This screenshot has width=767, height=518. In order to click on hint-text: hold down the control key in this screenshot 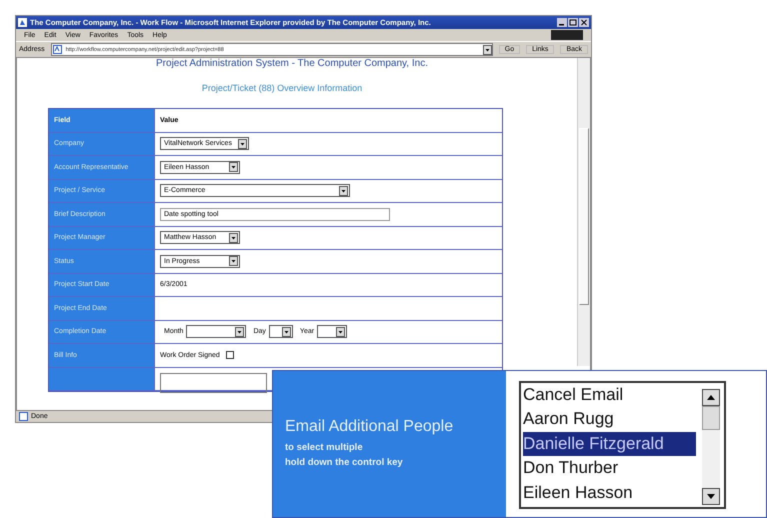, I will do `click(344, 463)`.